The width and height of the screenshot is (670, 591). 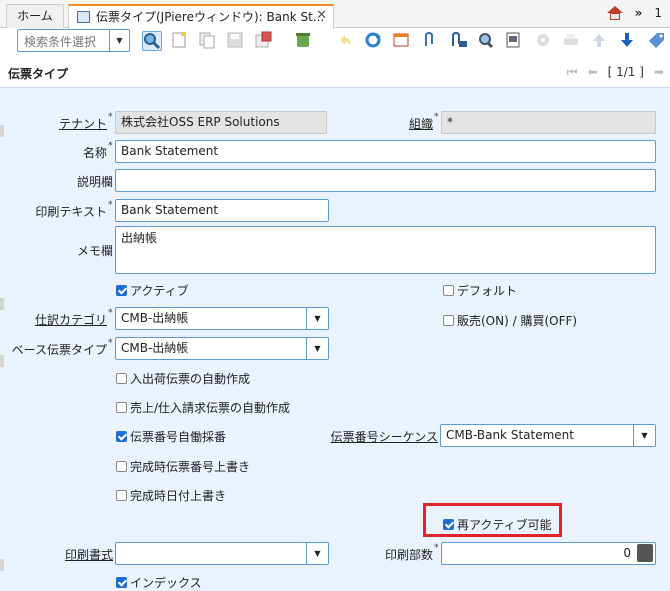 I want to click on process-gear-icon, so click(x=544, y=41).